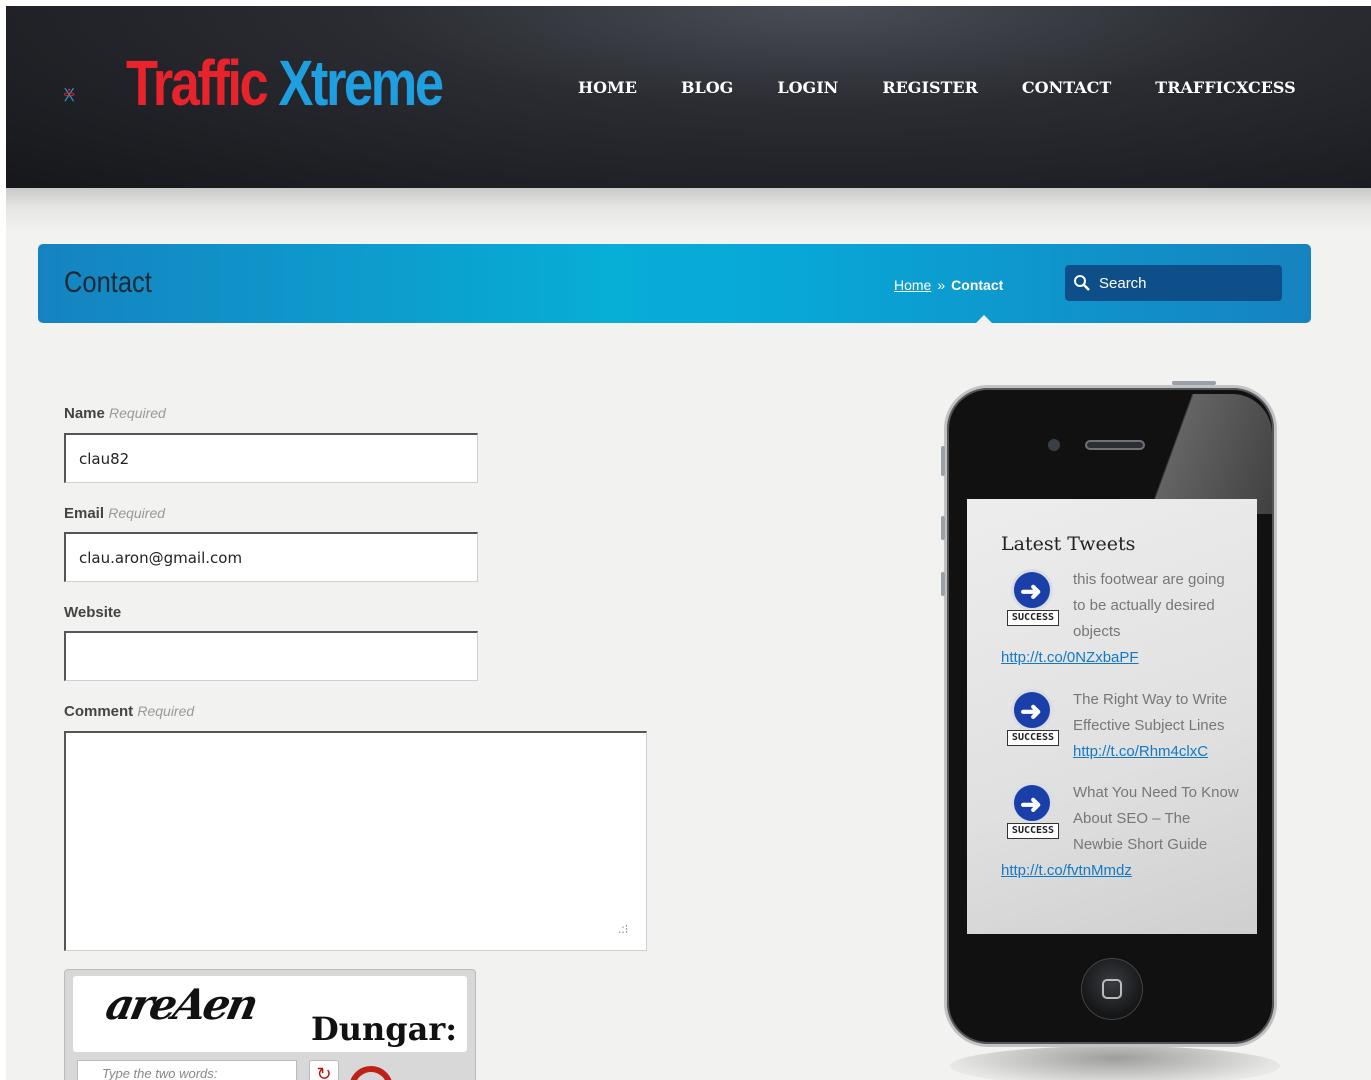 The image size is (1371, 1080). Describe the element at coordinates (187, 1070) in the screenshot. I see `captcha-input` at that location.